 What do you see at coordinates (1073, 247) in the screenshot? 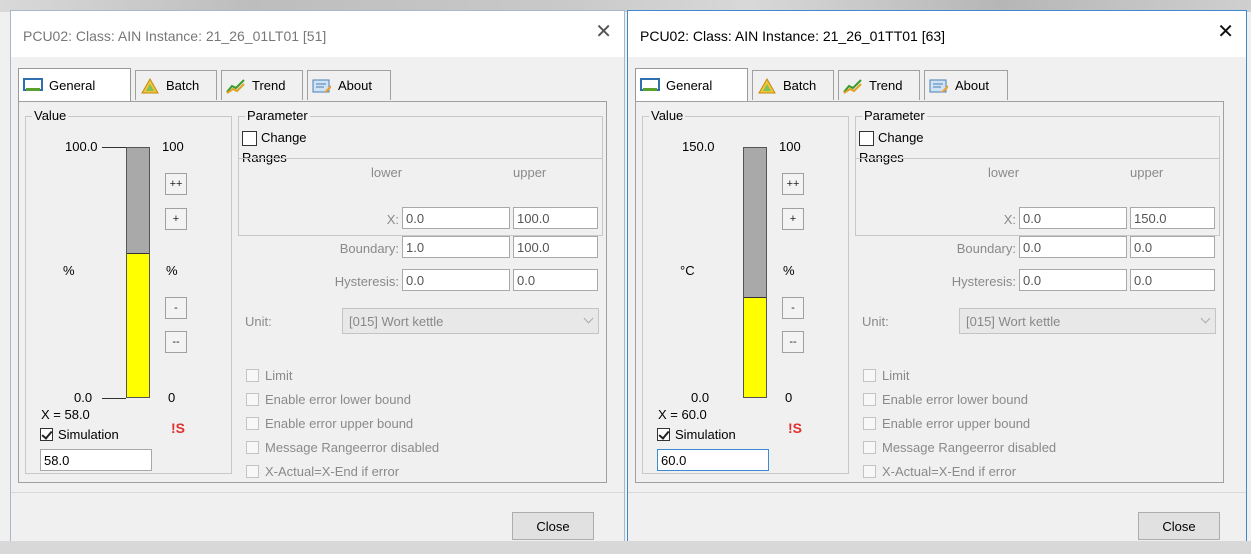
I see `boundary-lower-input: 0.0` at bounding box center [1073, 247].